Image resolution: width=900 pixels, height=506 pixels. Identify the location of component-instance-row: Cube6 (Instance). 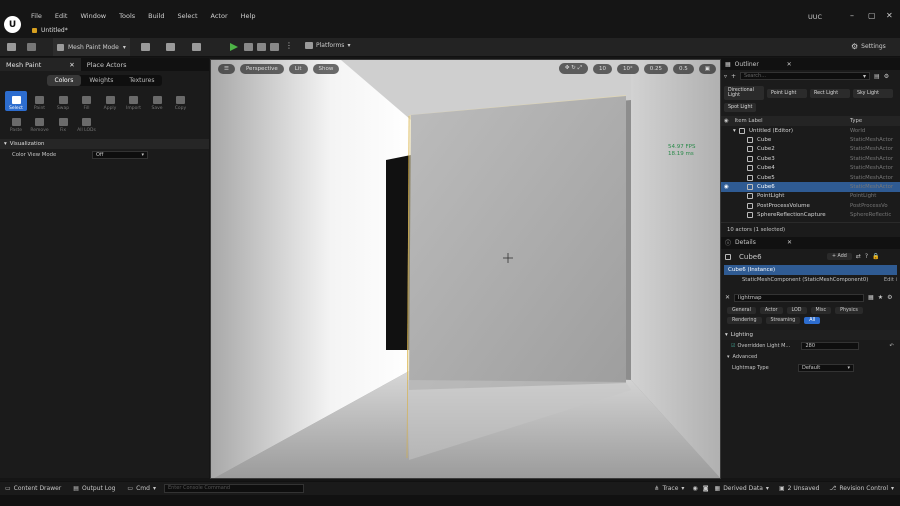
(810, 269).